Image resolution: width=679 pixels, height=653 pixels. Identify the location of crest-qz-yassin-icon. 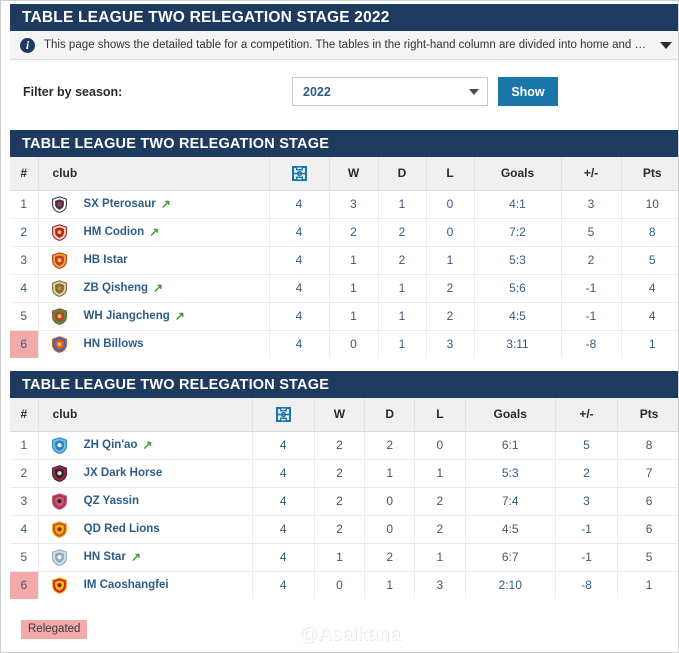
(59, 501).